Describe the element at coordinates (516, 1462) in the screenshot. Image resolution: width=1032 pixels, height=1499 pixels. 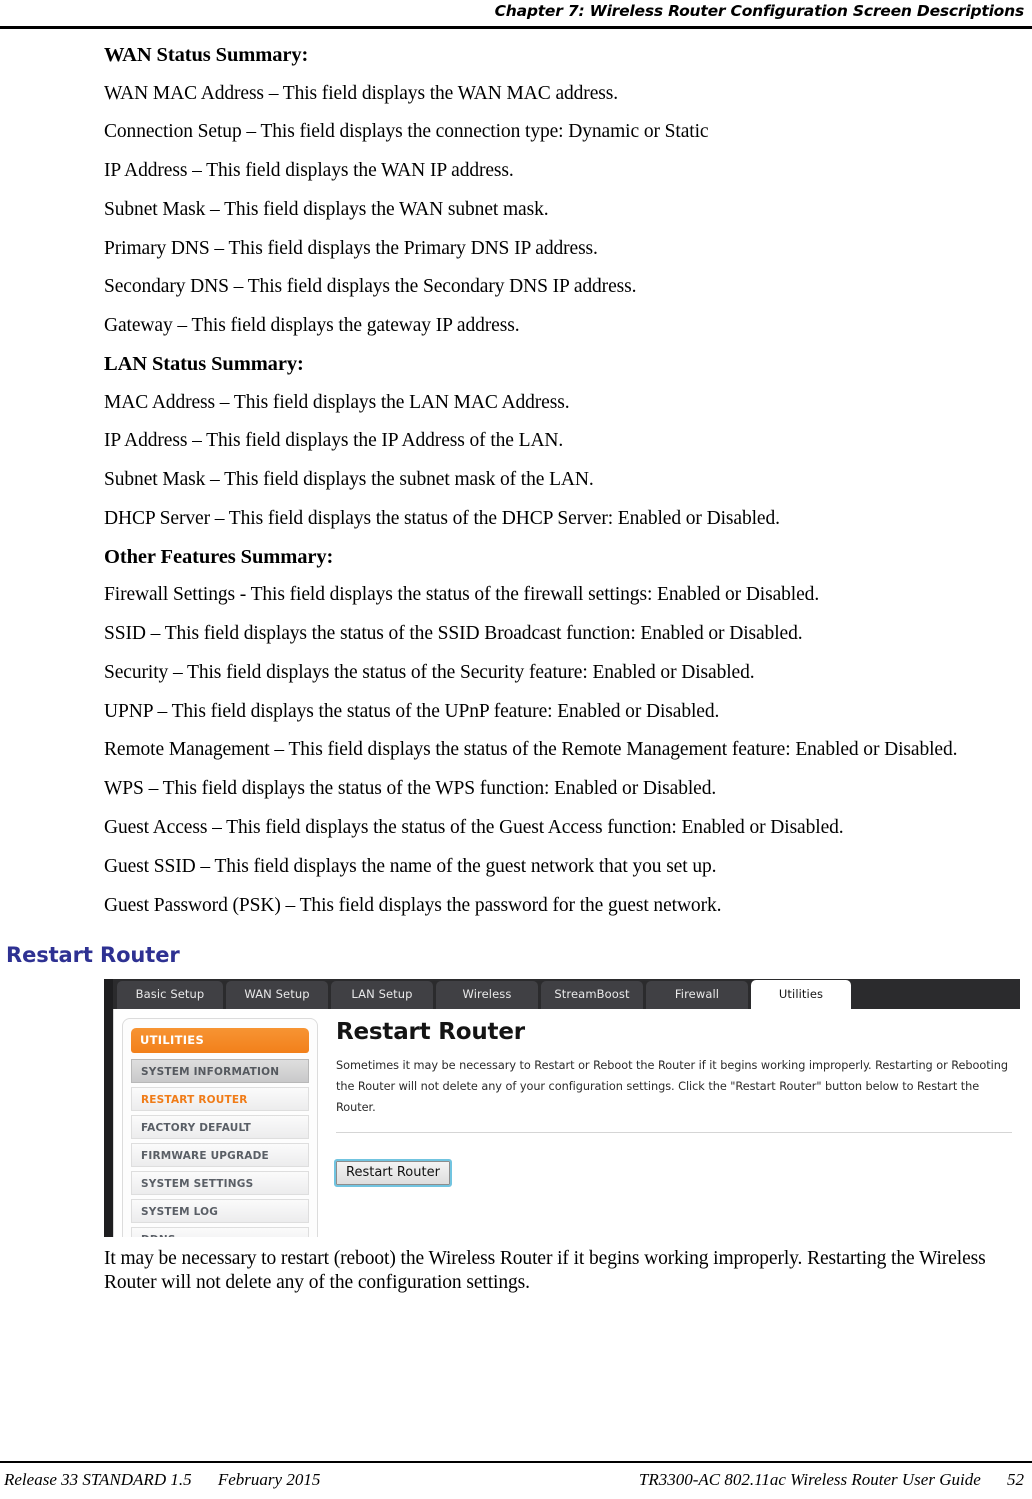
I see `footer-divider` at that location.